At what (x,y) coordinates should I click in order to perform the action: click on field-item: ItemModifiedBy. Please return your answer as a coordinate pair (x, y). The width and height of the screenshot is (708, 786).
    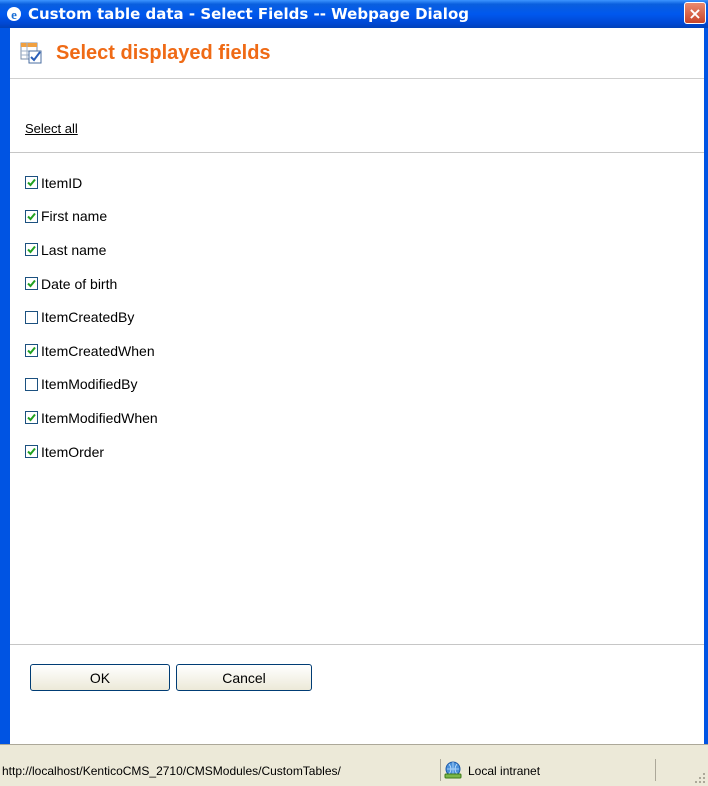
    Looking at the image, I should click on (91, 385).